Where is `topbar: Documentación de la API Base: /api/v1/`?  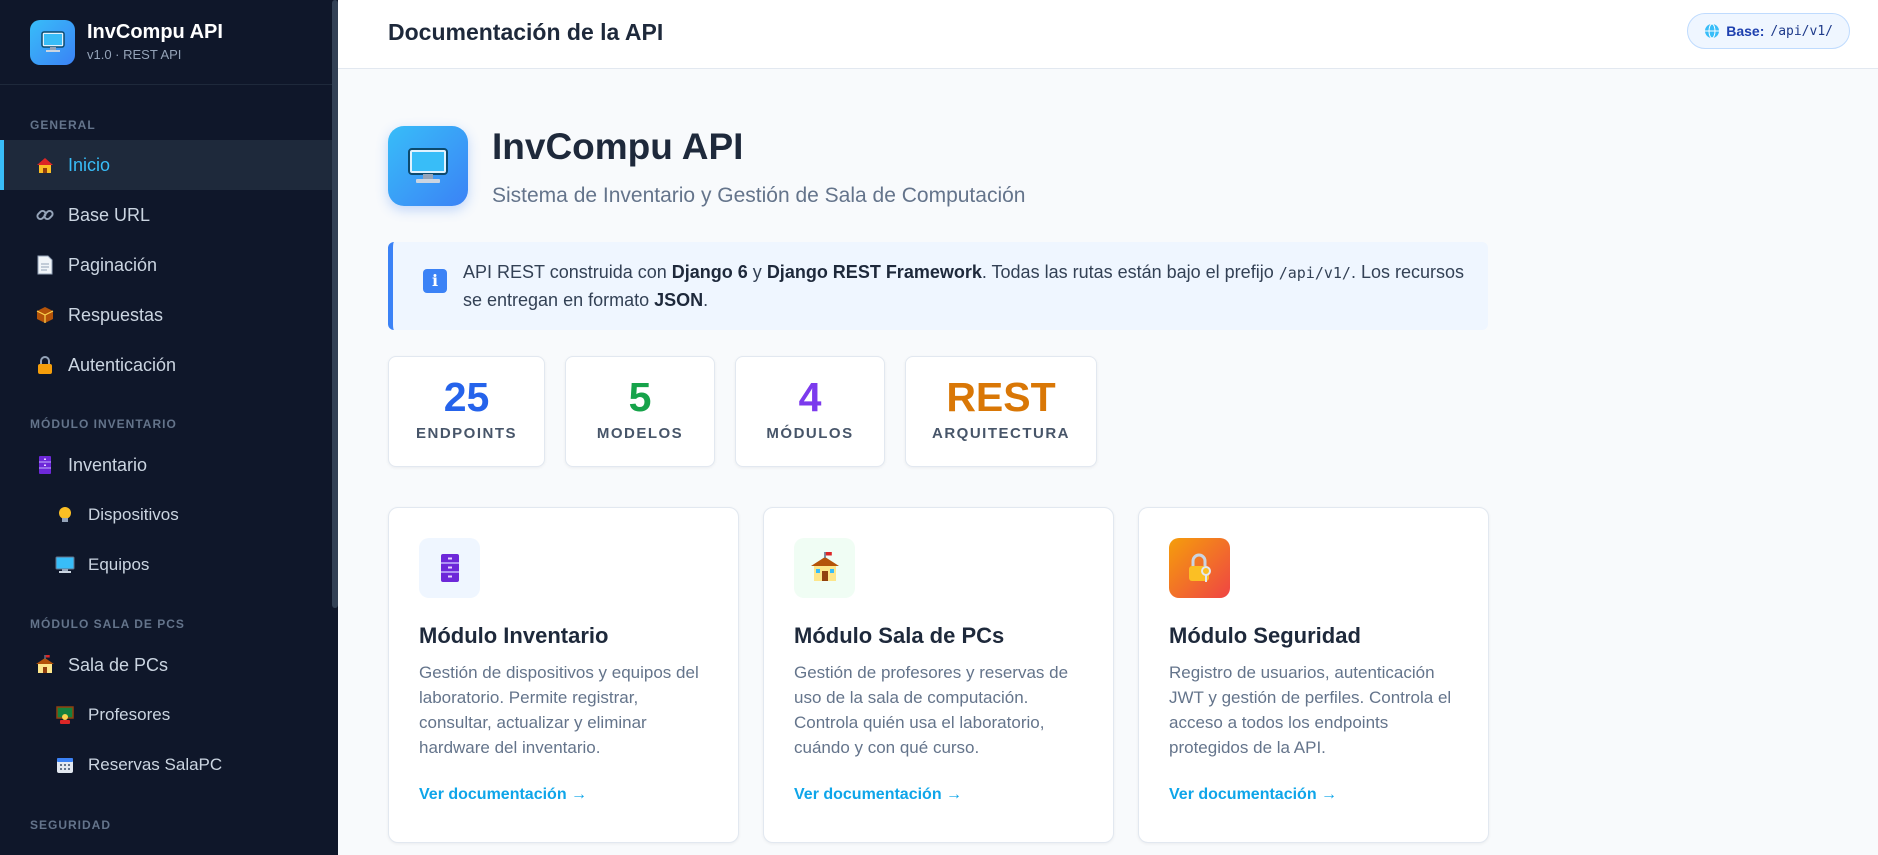 topbar: Documentación de la API Base: /api/v1/ is located at coordinates (1108, 34).